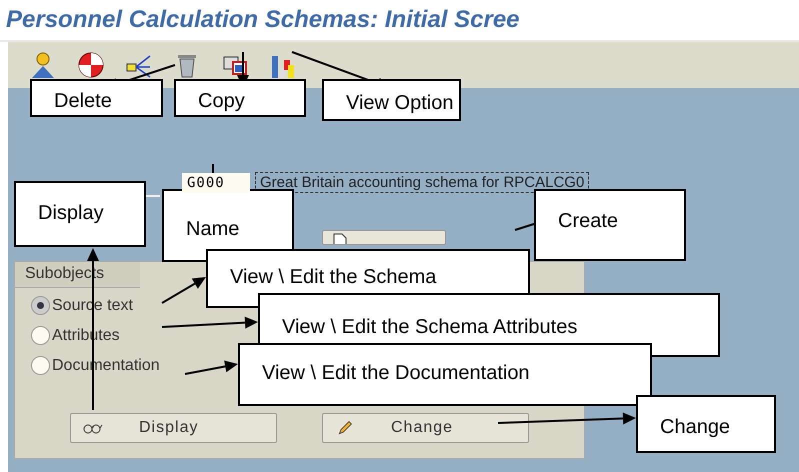 Image resolution: width=799 pixels, height=472 pixels. Describe the element at coordinates (706, 424) in the screenshot. I see `annotation-label: Change` at that location.